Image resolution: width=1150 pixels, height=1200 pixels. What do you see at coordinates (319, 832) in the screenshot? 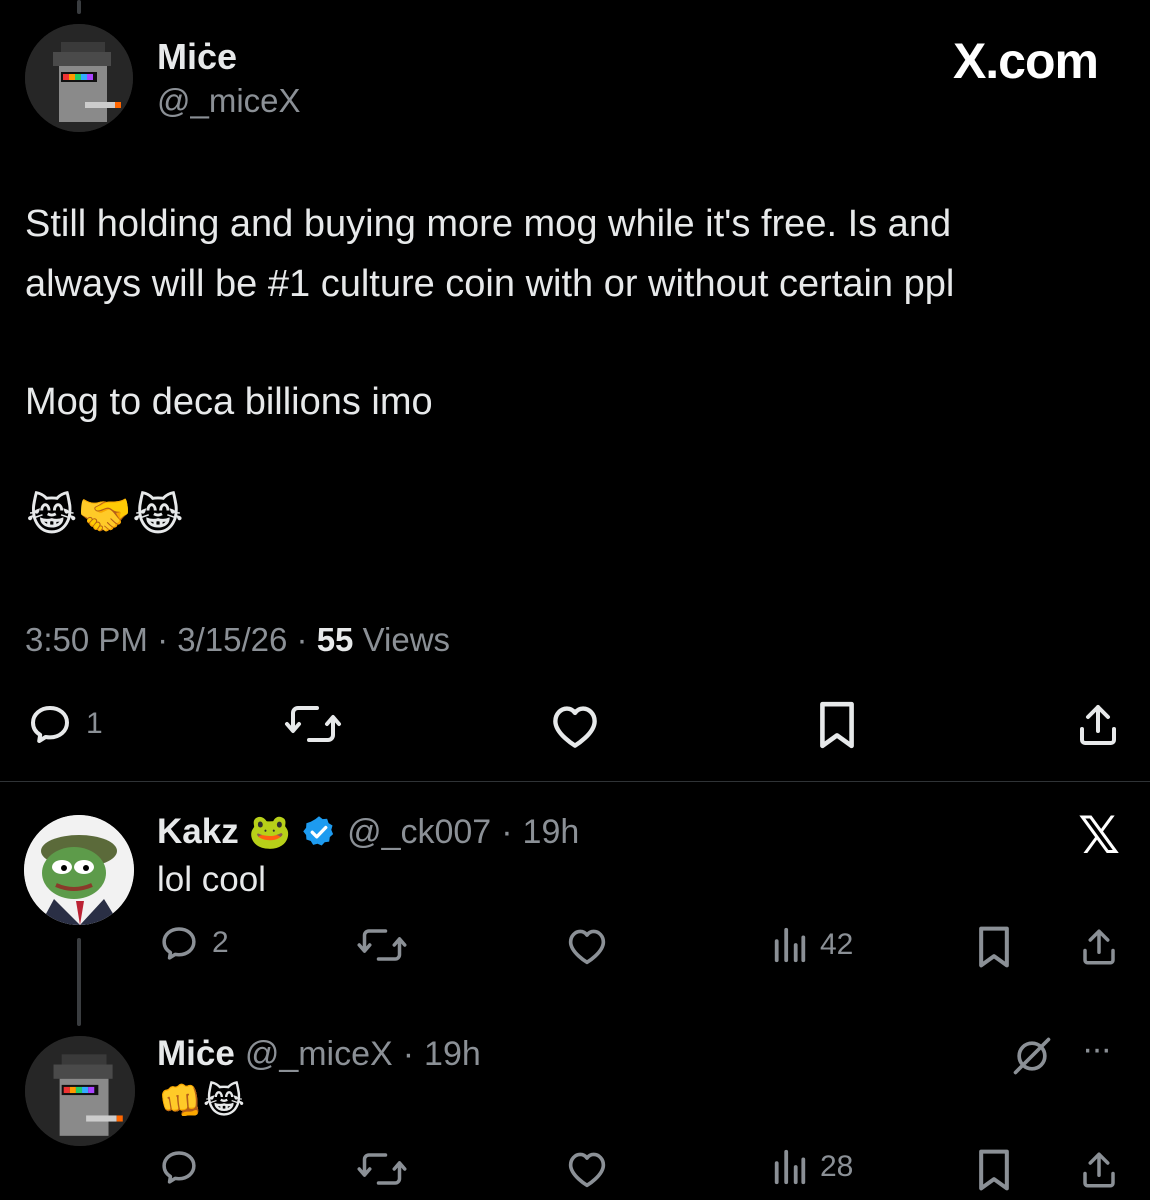
I see `verified-icon` at bounding box center [319, 832].